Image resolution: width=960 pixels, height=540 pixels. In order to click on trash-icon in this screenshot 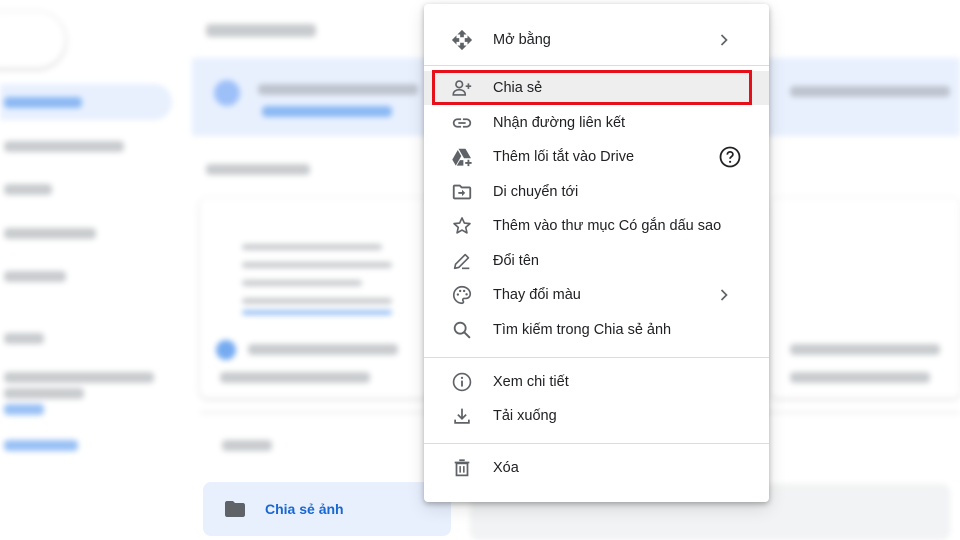, I will do `click(462, 468)`.